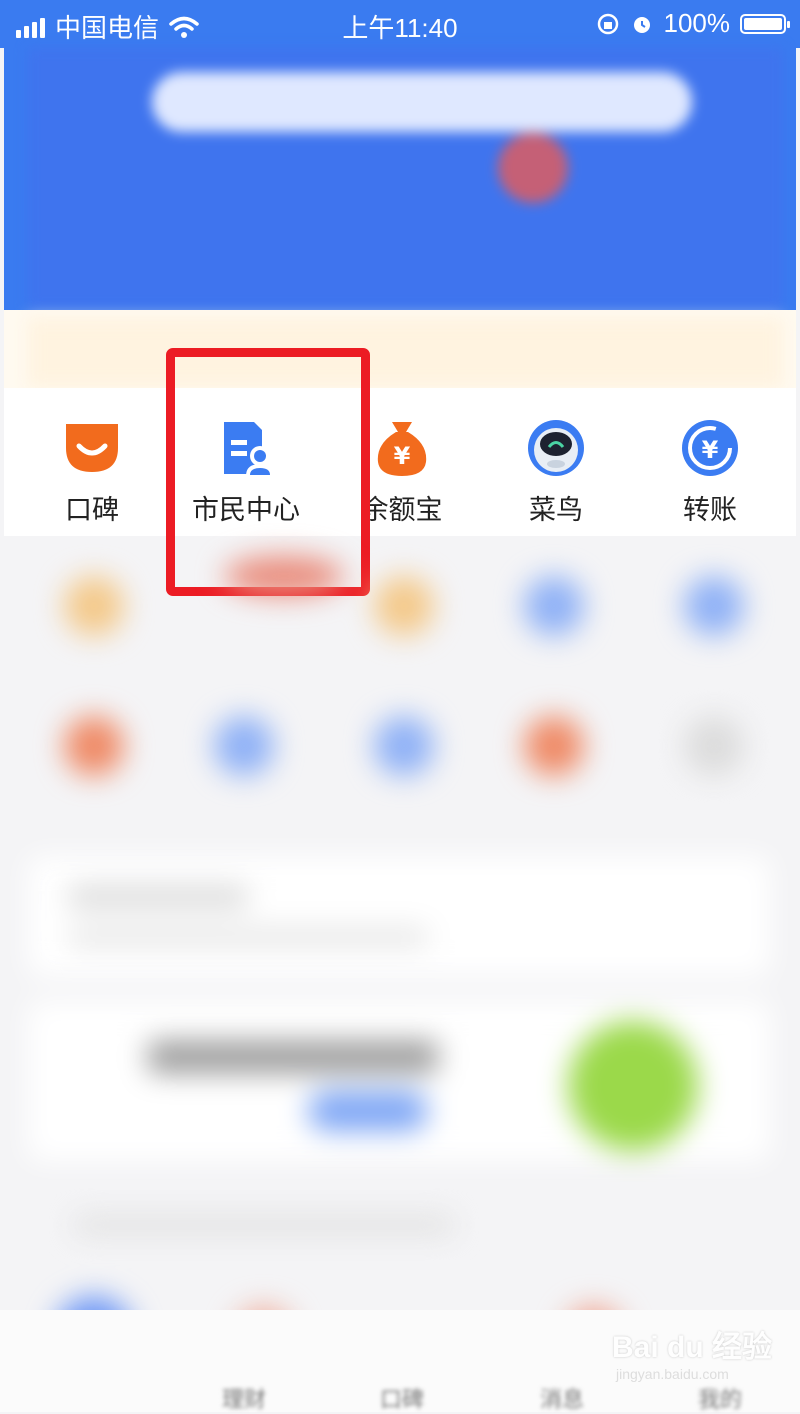  Describe the element at coordinates (556, 510) in the screenshot. I see `grid-label-cainiao: 菜鸟` at that location.